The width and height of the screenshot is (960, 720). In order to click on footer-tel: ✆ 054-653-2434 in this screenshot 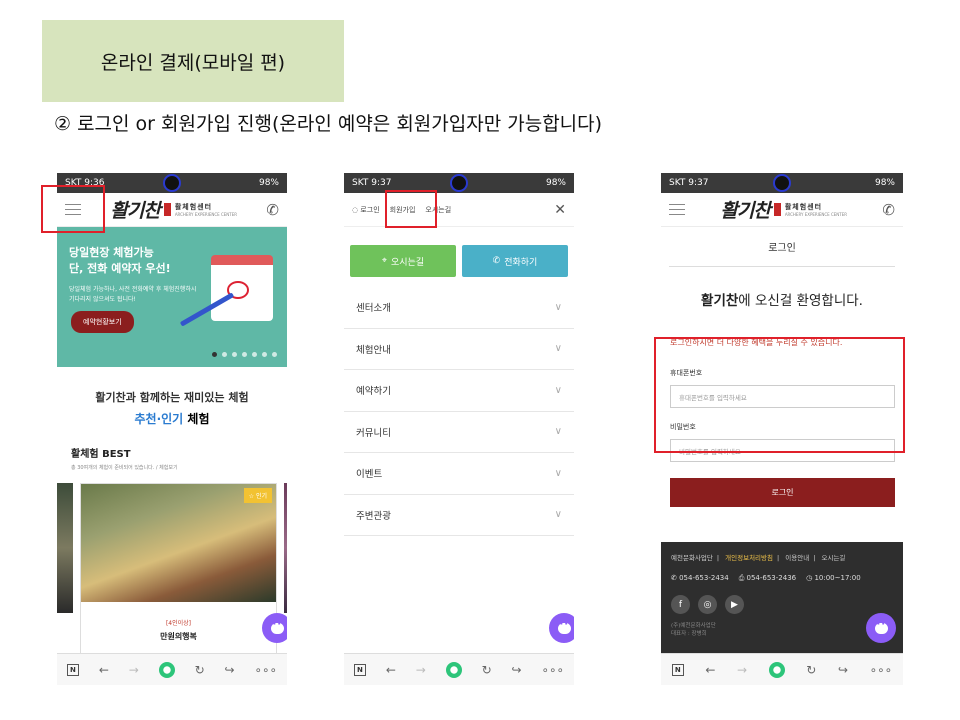, I will do `click(700, 578)`.